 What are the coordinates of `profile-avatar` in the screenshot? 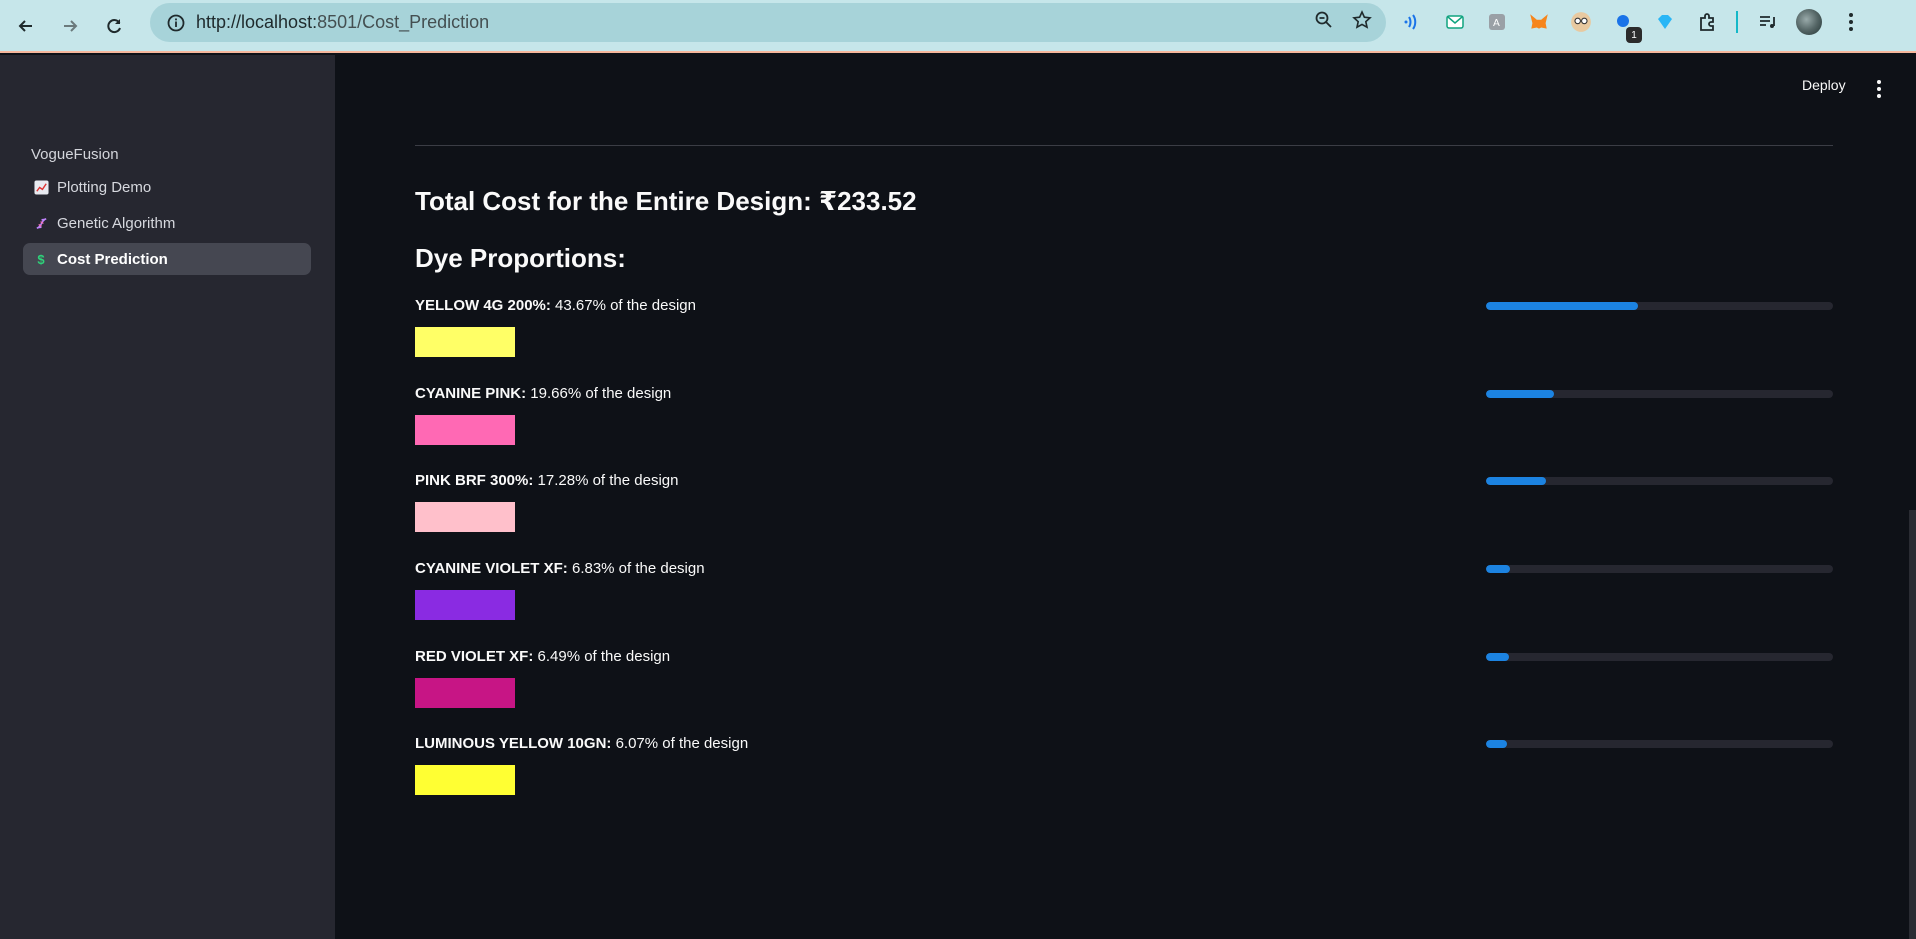 It's located at (1809, 22).